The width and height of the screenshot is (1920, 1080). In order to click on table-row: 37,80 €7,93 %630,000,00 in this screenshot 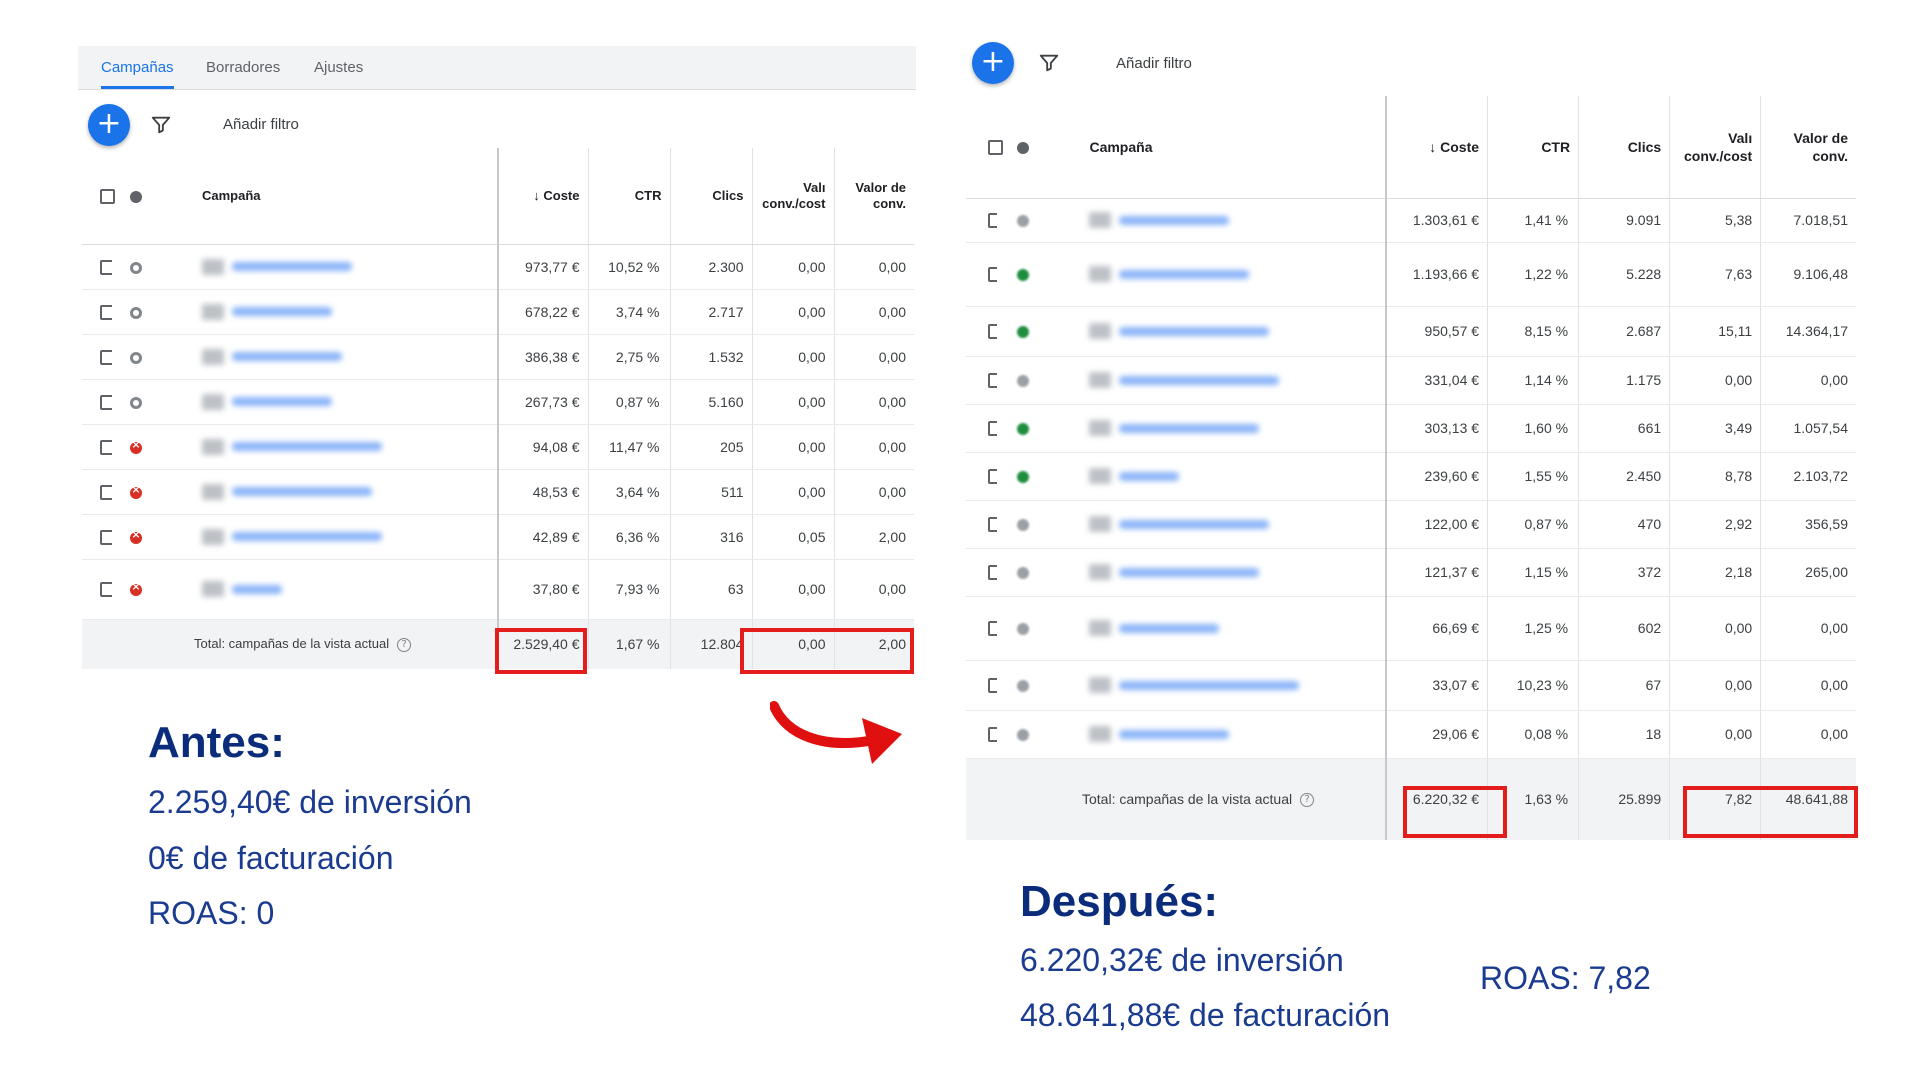, I will do `click(498, 589)`.